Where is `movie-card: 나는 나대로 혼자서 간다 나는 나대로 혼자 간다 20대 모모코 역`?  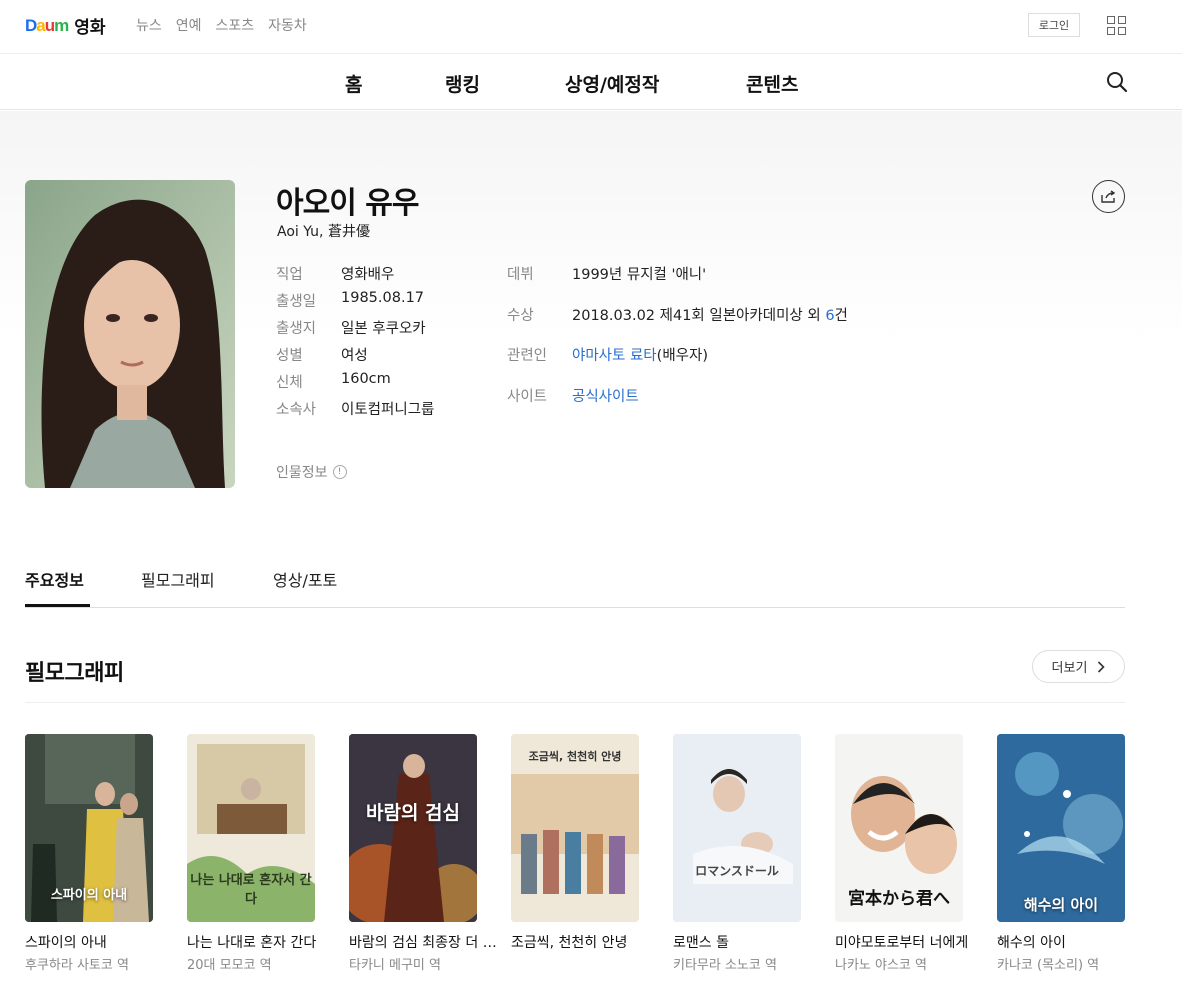 movie-card: 나는 나대로 혼자서 간다 나는 나대로 혼자 간다 20대 모모코 역 is located at coordinates (251, 853).